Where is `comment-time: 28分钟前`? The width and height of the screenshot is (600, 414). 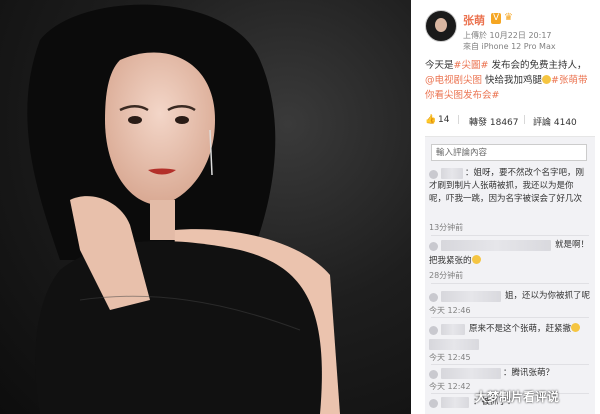 comment-time: 28分钟前 is located at coordinates (446, 275).